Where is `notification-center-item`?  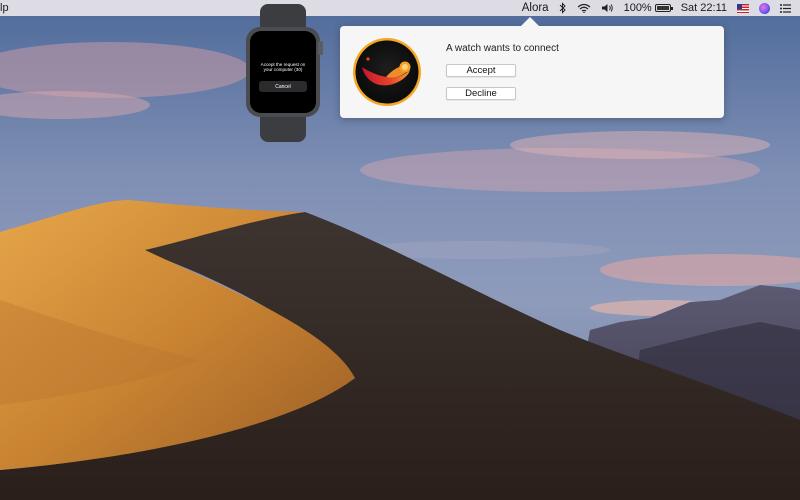
notification-center-item is located at coordinates (785, 8).